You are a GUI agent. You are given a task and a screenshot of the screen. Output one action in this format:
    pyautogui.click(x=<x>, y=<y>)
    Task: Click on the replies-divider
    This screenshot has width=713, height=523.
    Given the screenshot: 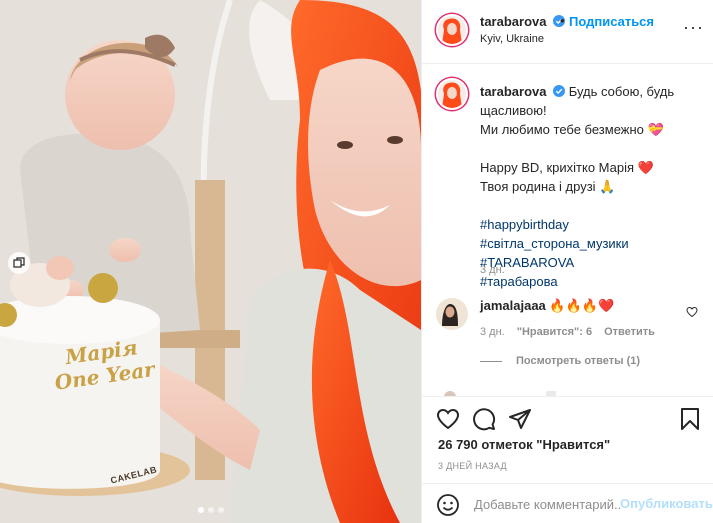 What is the action you would take?
    pyautogui.click(x=491, y=361)
    